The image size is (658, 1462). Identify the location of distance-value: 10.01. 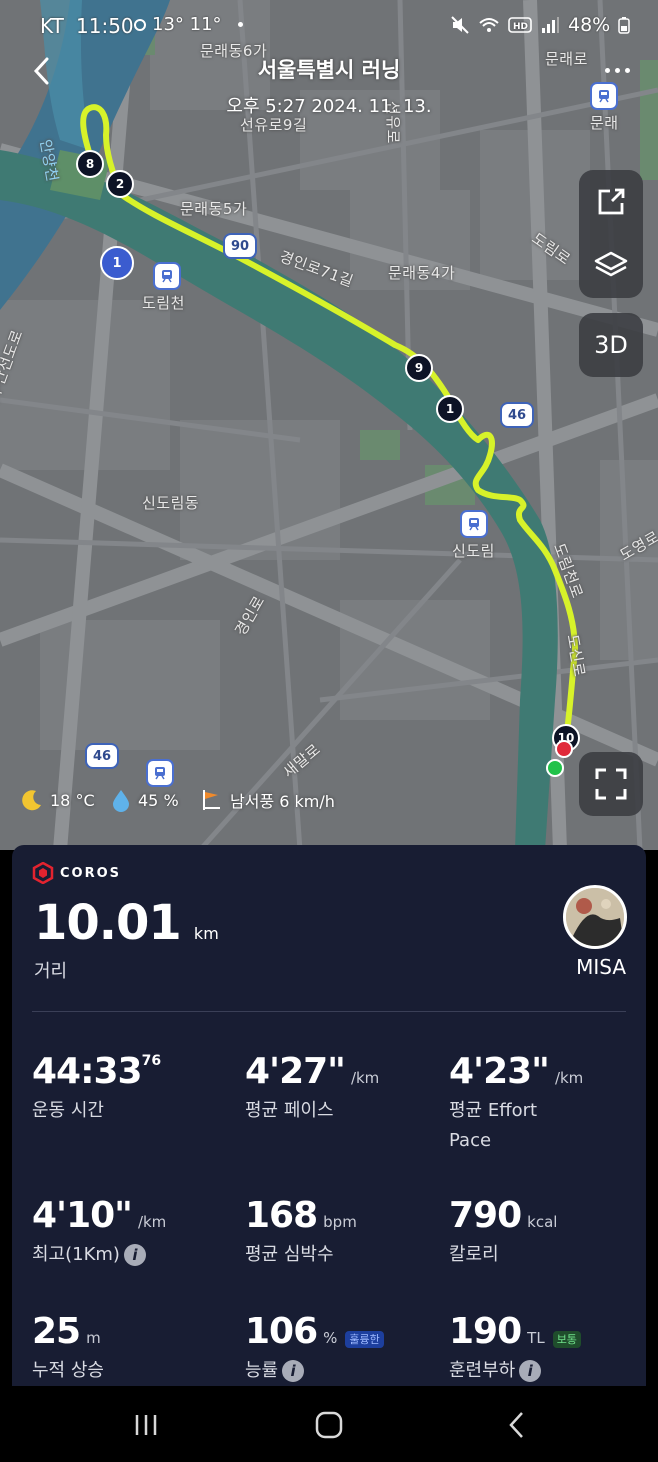
(108, 923).